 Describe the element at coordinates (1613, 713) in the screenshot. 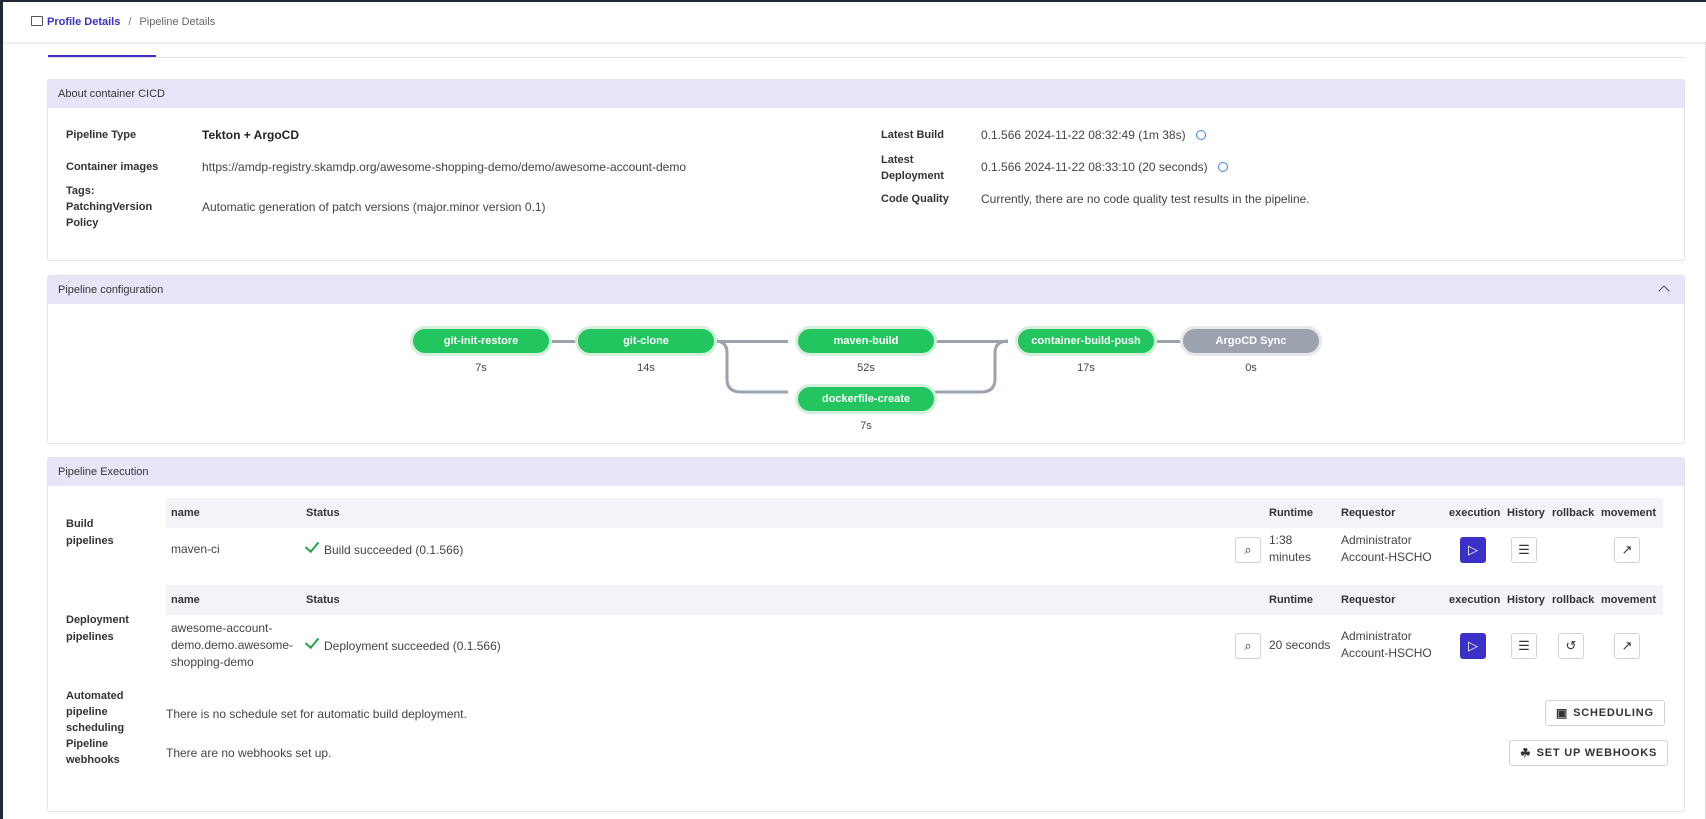

I see `scheduling-button-label: SCHEDULING` at that location.